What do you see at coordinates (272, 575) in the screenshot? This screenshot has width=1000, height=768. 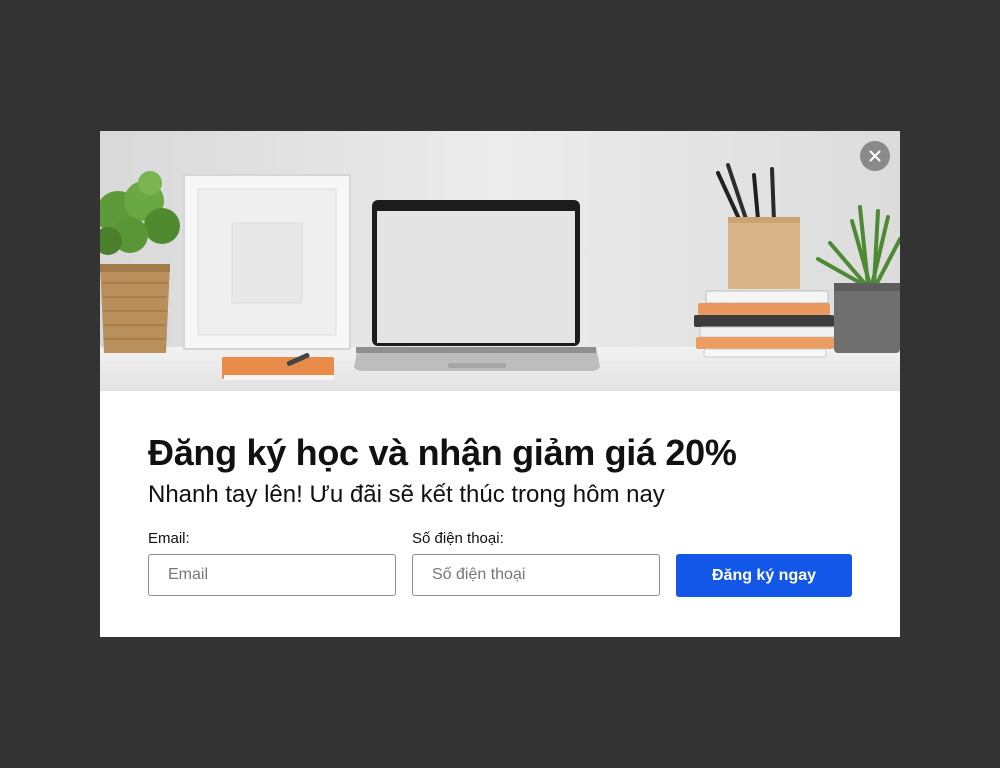 I see `email-input` at bounding box center [272, 575].